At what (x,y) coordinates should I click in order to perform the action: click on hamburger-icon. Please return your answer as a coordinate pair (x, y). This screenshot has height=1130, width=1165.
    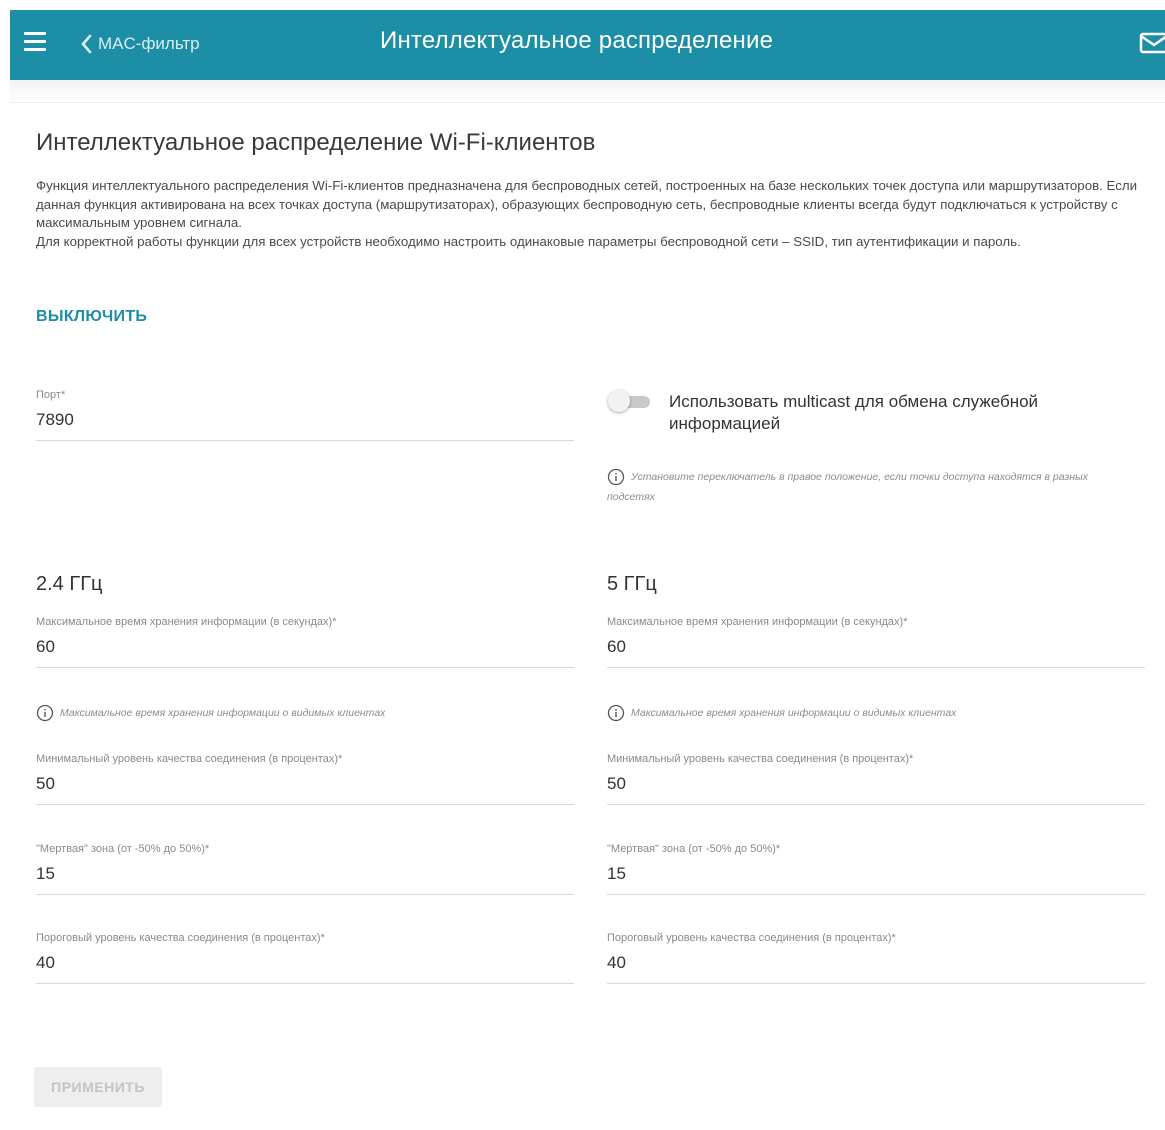
    Looking at the image, I should click on (35, 42).